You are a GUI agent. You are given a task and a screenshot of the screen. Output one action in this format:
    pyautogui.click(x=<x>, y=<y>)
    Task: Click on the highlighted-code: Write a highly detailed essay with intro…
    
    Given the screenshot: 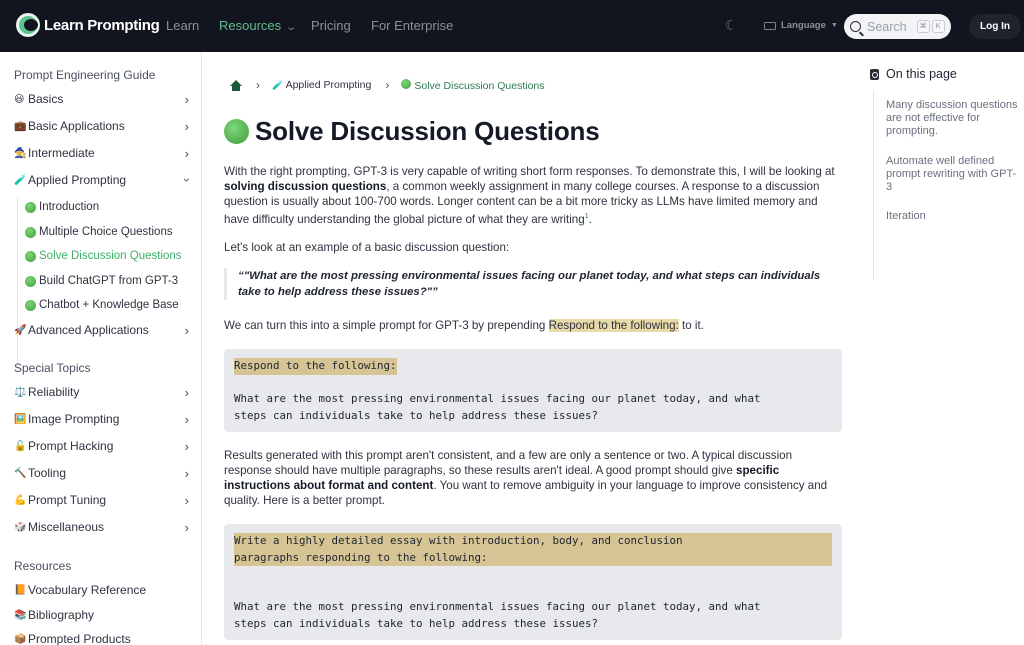 What is the action you would take?
    pyautogui.click(x=533, y=549)
    